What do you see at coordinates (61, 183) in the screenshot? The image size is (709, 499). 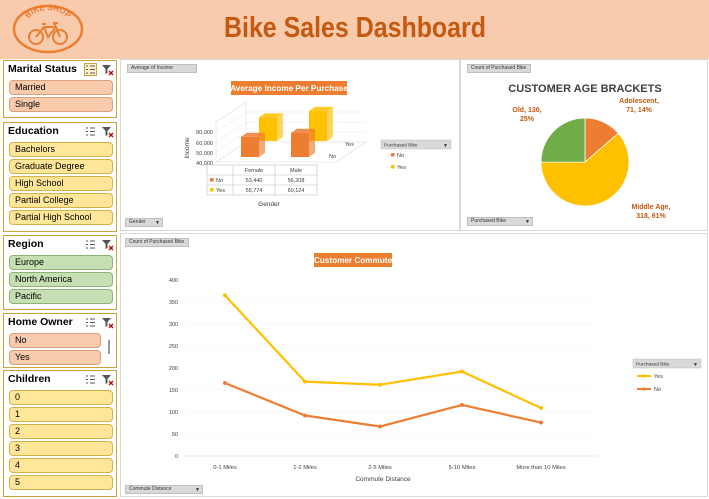 I see `slicer-item: High School` at bounding box center [61, 183].